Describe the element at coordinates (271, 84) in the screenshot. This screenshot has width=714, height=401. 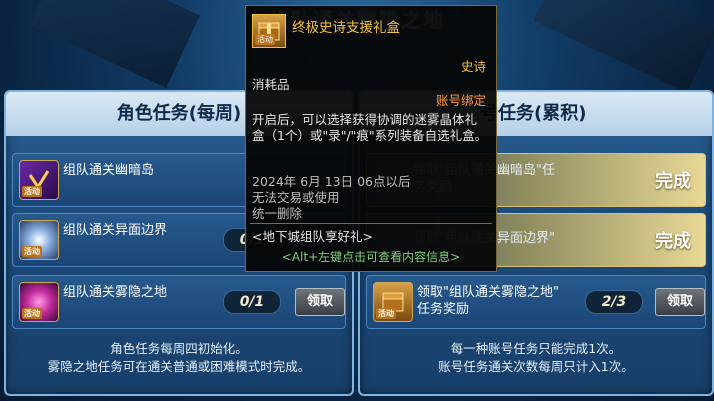
I see `item-type: 消耗品` at that location.